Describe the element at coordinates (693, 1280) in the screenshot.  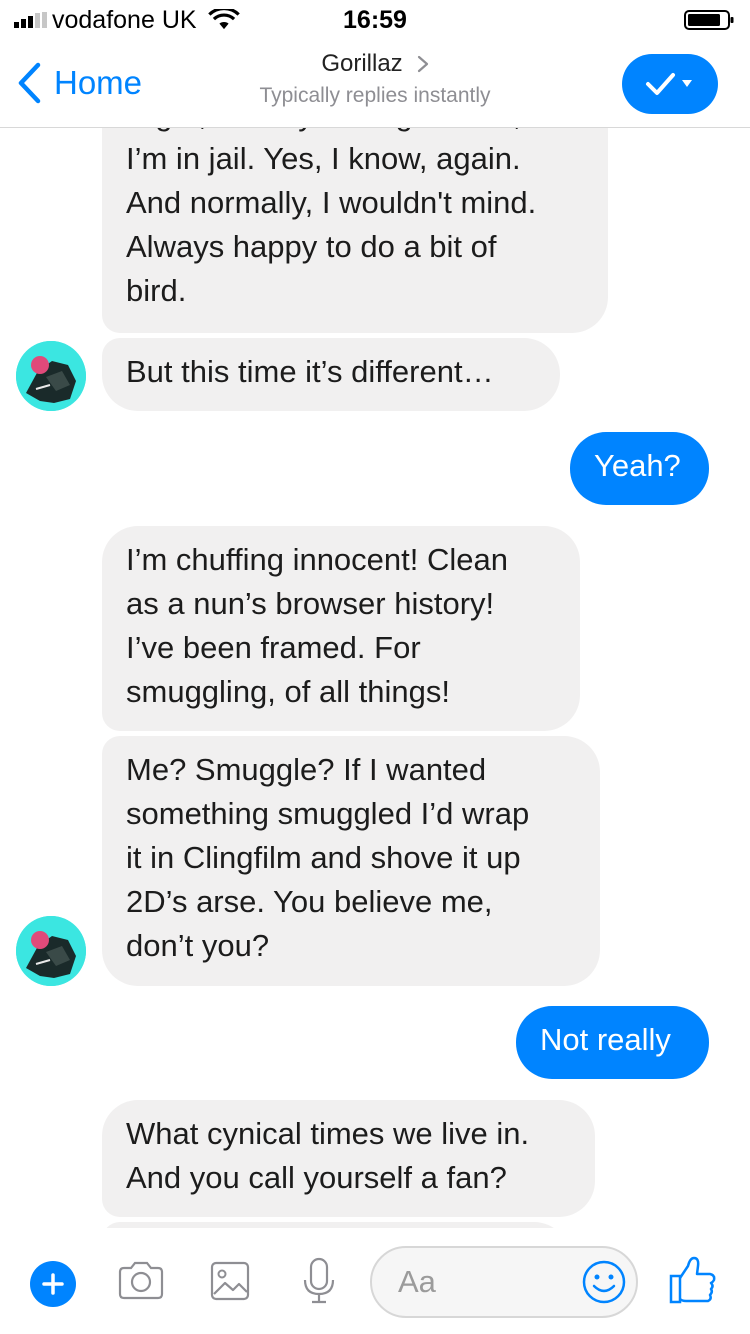
I see `thumbs-up-icon` at that location.